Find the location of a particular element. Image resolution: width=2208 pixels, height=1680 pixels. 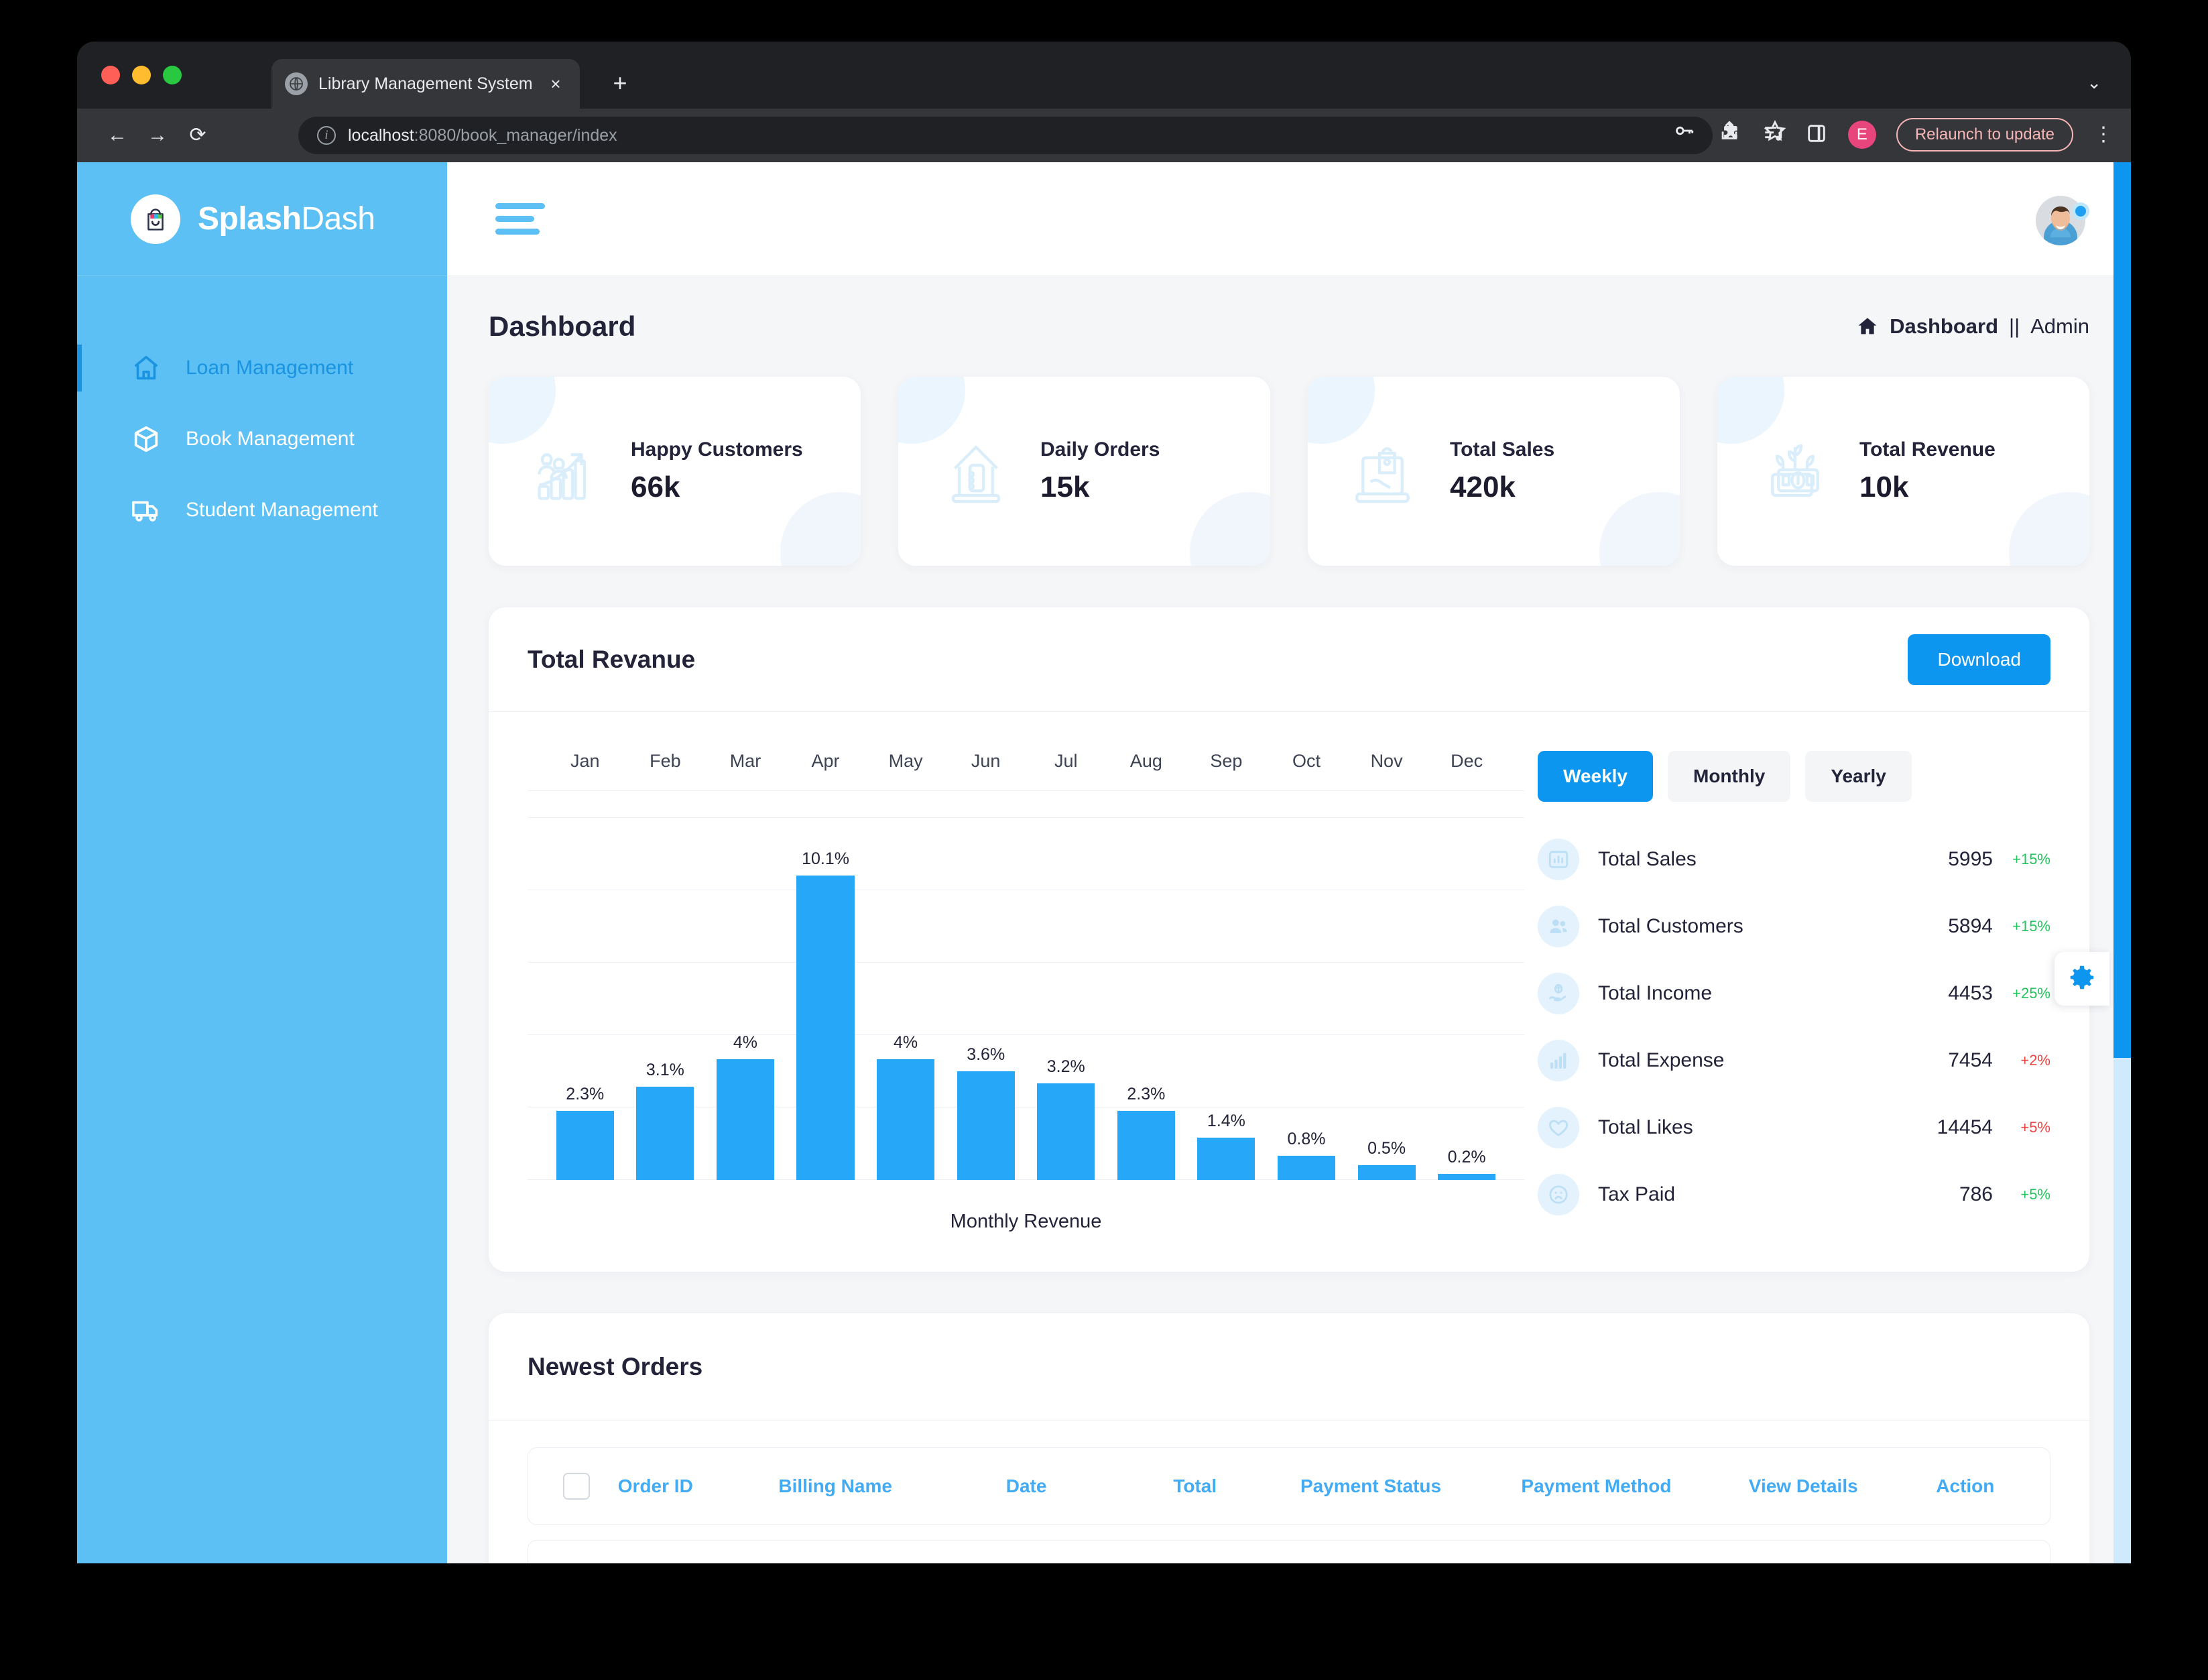

revenue-stat-name: Total Customers is located at coordinates (1671, 926).